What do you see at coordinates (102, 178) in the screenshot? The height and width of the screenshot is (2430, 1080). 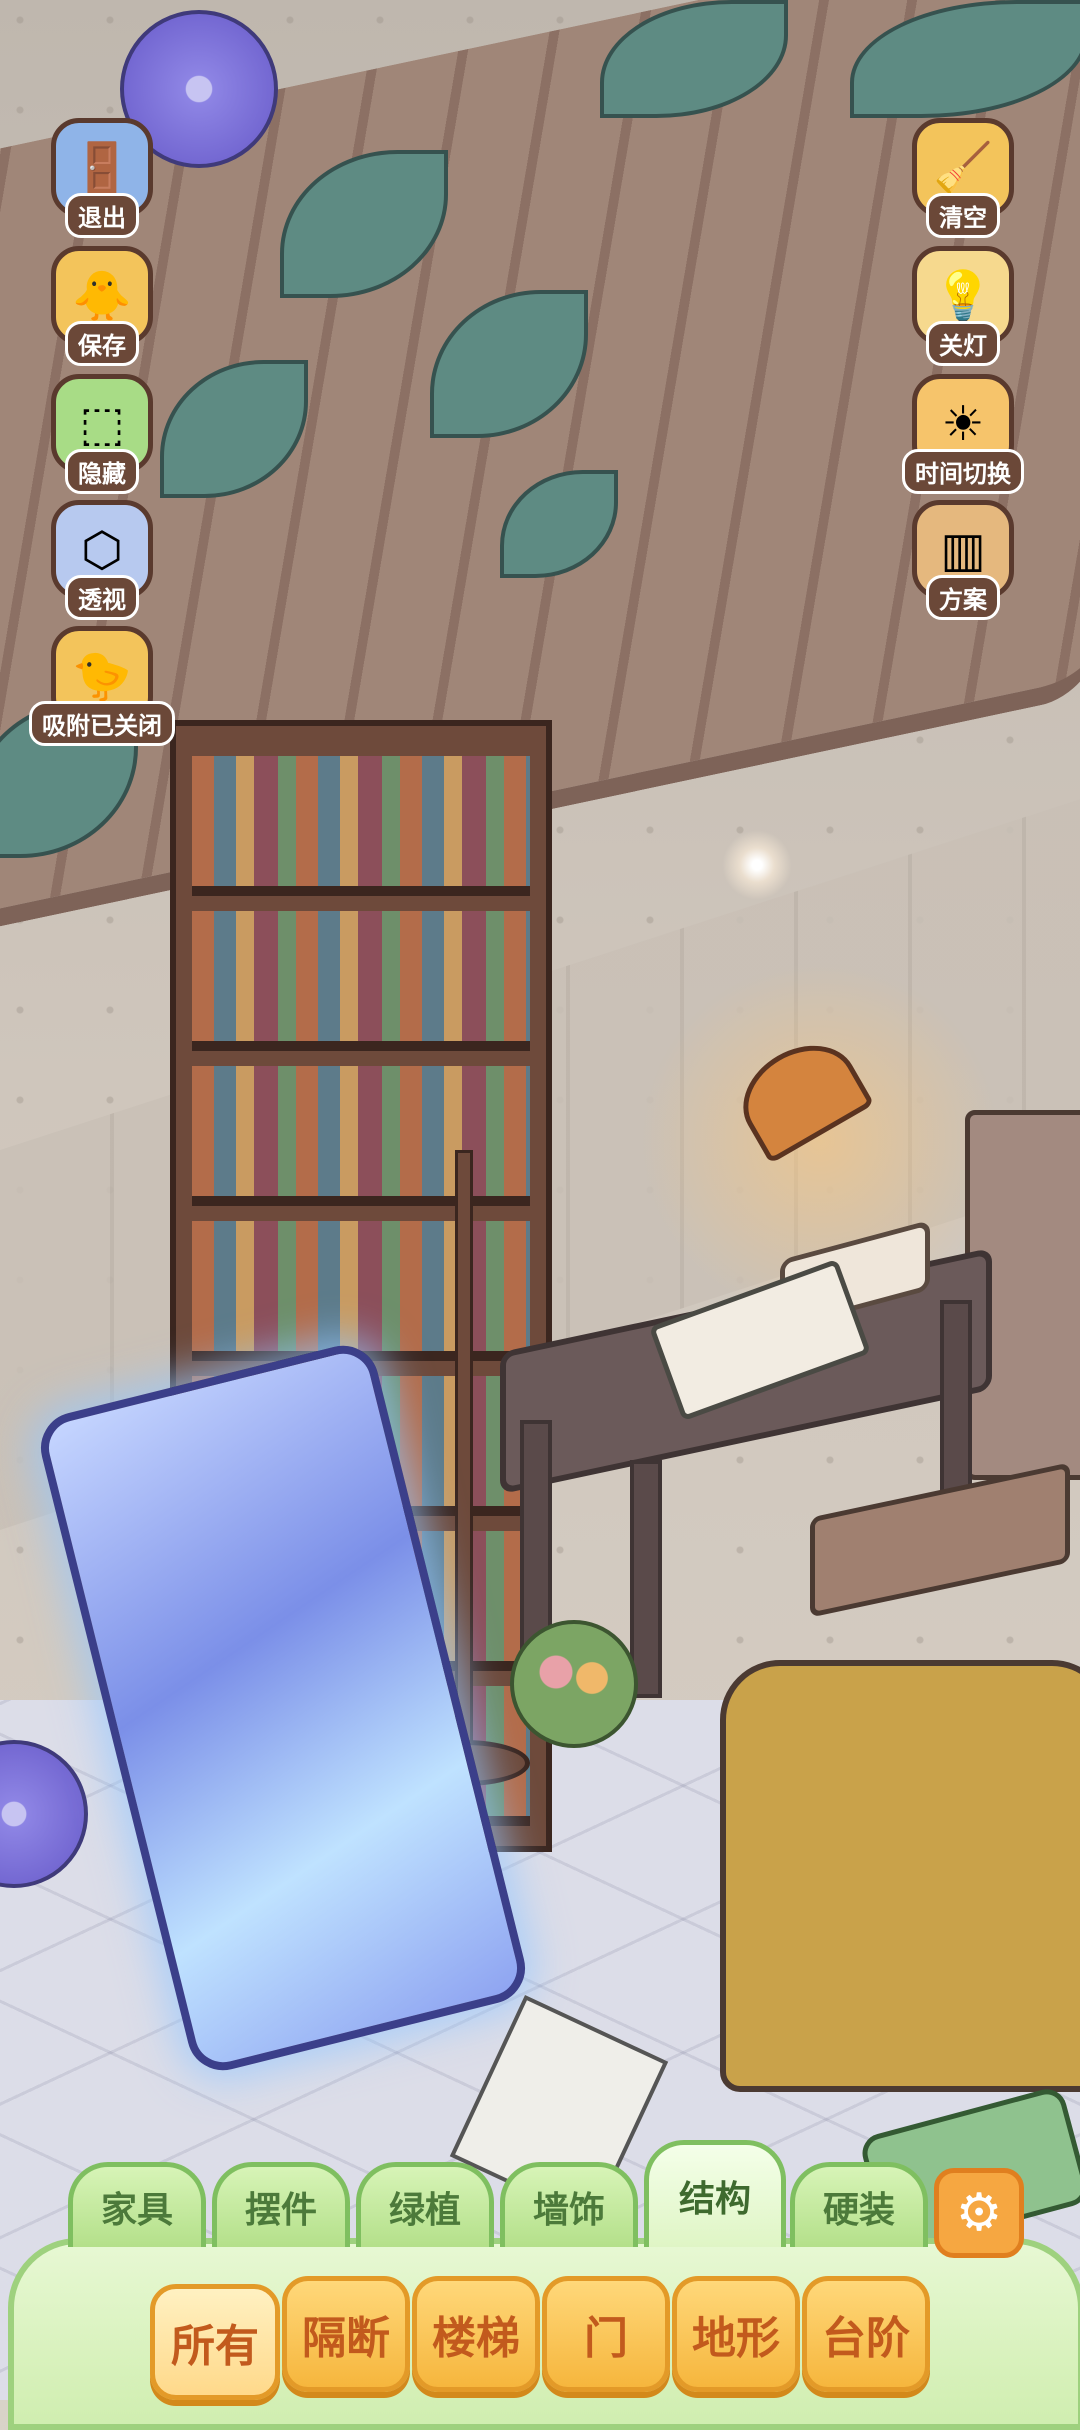 I see `exit-button: 🚪 退出` at bounding box center [102, 178].